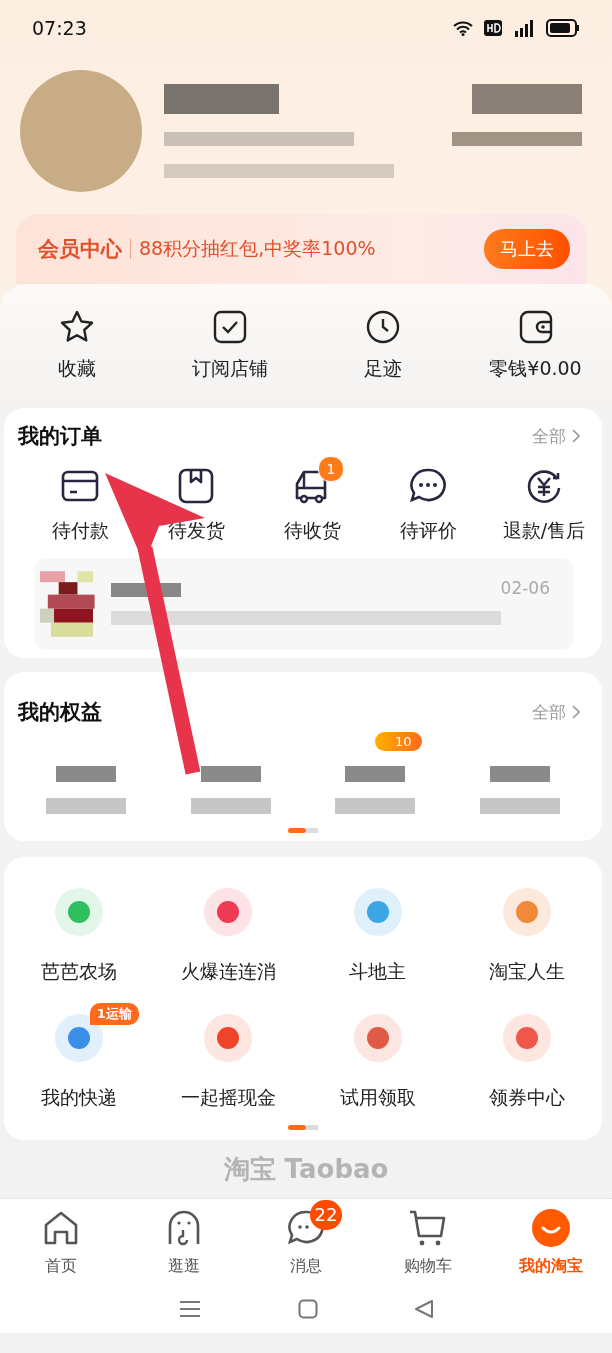 Image resolution: width=612 pixels, height=1353 pixels. I want to click on service-label: 淘宝人生, so click(527, 972).